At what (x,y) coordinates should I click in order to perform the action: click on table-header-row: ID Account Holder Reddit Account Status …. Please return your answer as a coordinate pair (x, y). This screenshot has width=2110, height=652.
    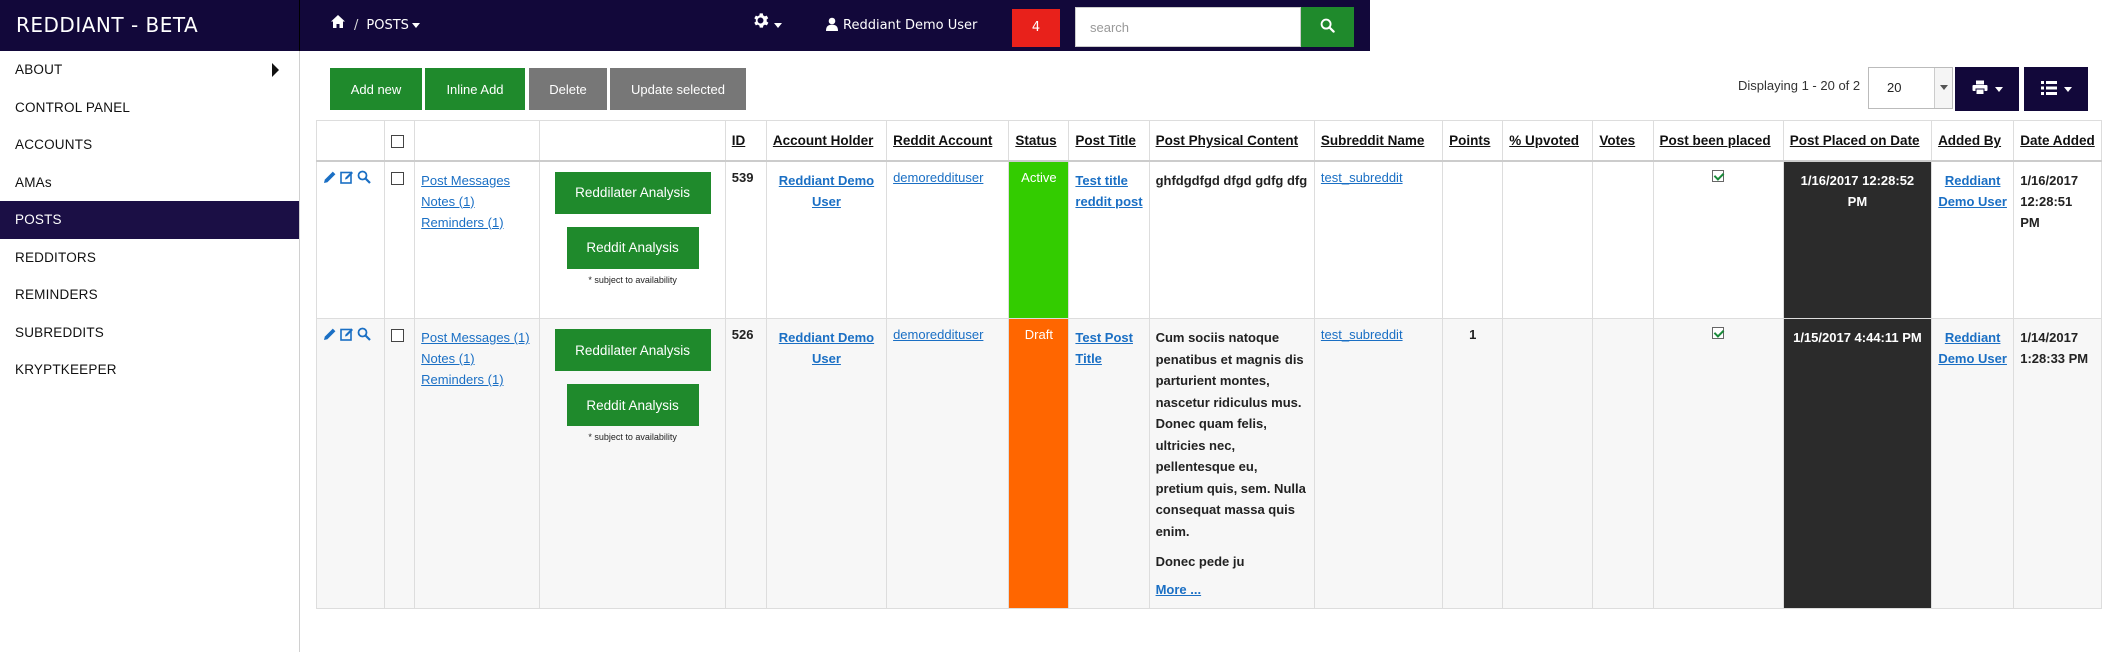
    Looking at the image, I should click on (1208, 141).